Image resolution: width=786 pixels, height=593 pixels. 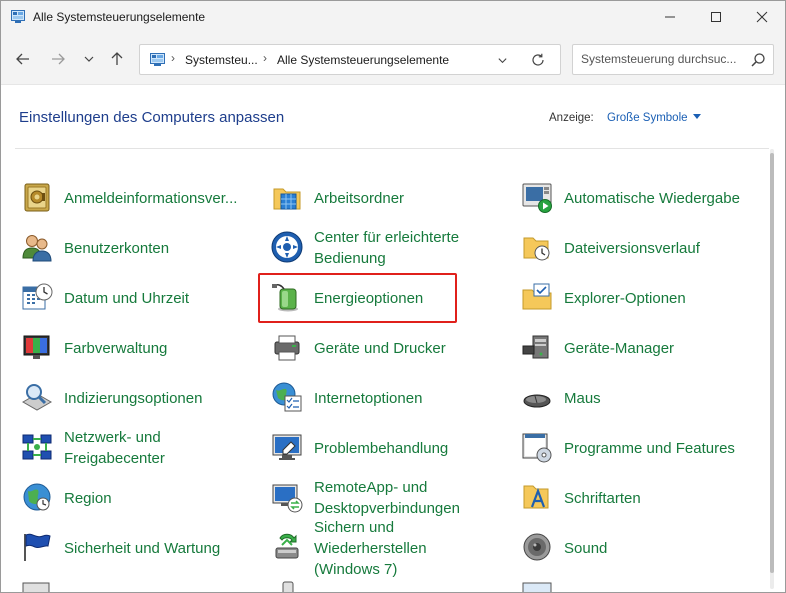 What do you see at coordinates (696, 117) in the screenshot?
I see `caret-down-icon` at bounding box center [696, 117].